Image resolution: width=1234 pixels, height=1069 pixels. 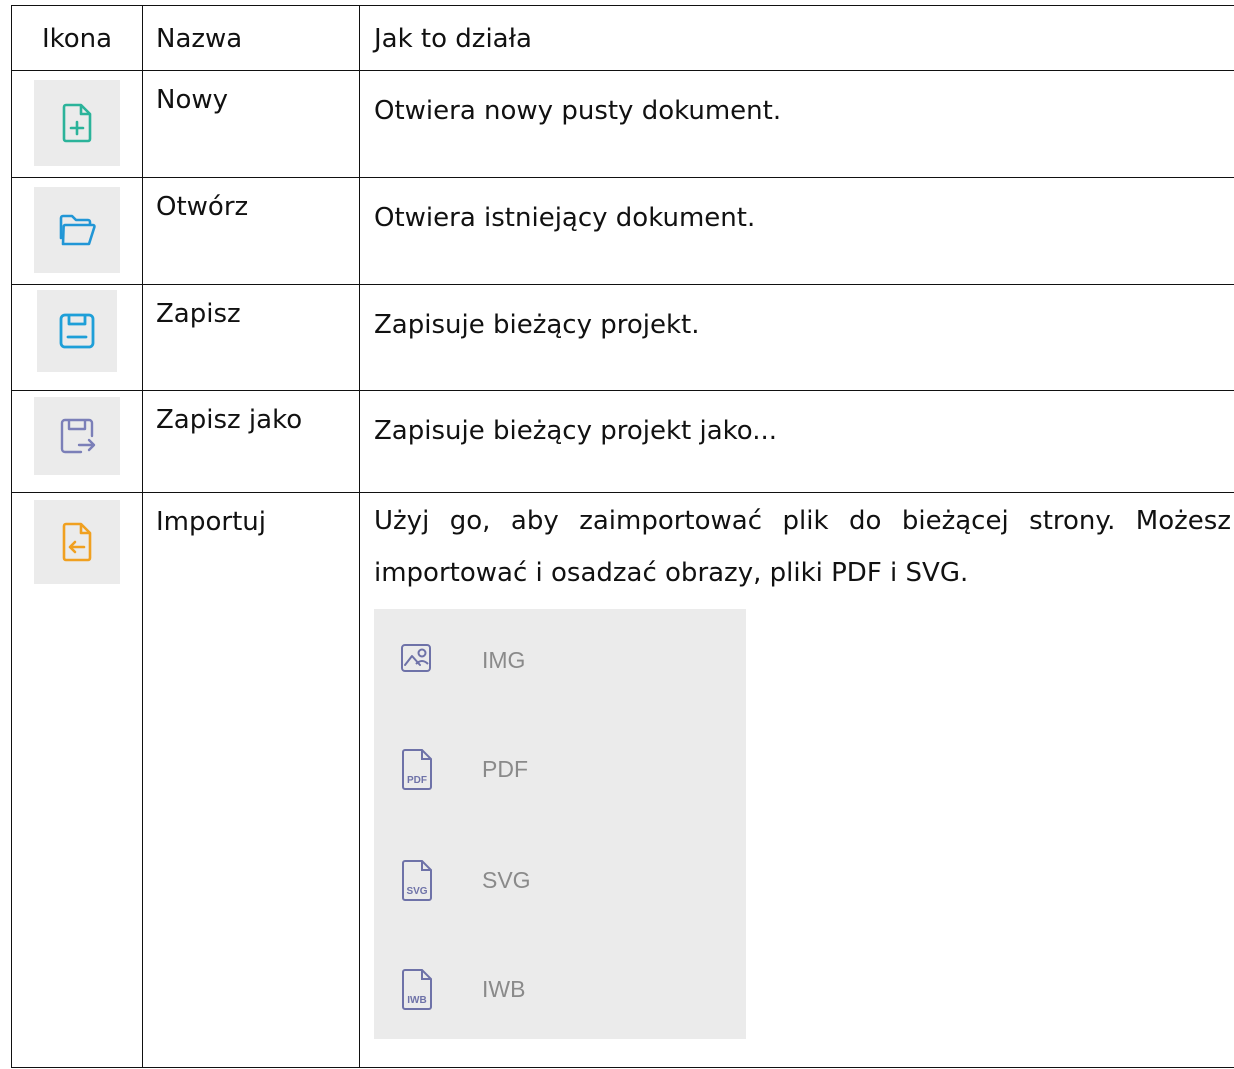 I want to click on submenu-label: IWB, so click(x=504, y=989).